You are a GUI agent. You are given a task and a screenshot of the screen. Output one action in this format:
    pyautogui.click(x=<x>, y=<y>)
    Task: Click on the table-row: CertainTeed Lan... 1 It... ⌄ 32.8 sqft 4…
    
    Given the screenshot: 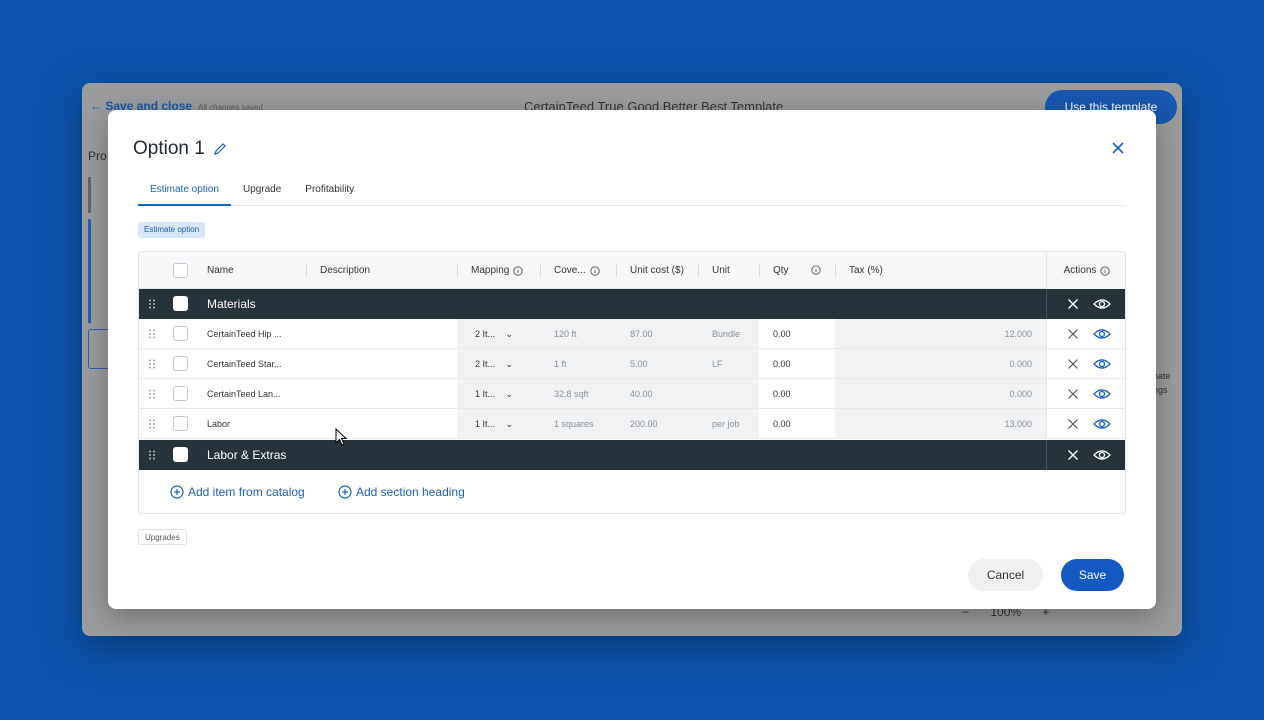 What is the action you would take?
    pyautogui.click(x=632, y=394)
    